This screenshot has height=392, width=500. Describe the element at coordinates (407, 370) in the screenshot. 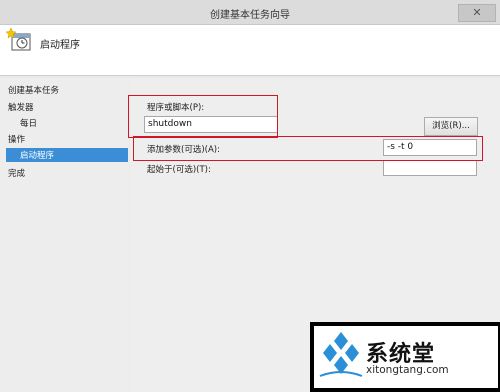

I see `watermark-url: xitongtang.com` at that location.